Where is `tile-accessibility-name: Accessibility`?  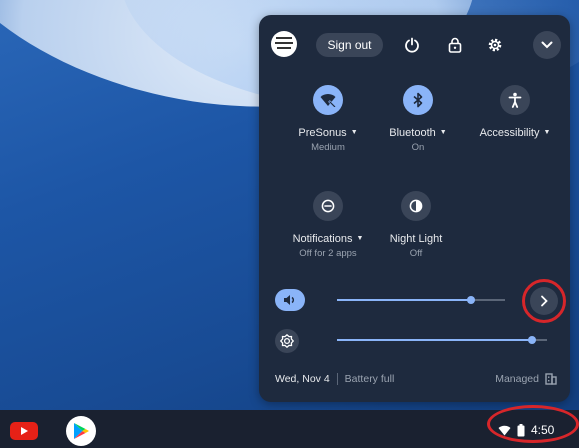 tile-accessibility-name: Accessibility is located at coordinates (509, 133).